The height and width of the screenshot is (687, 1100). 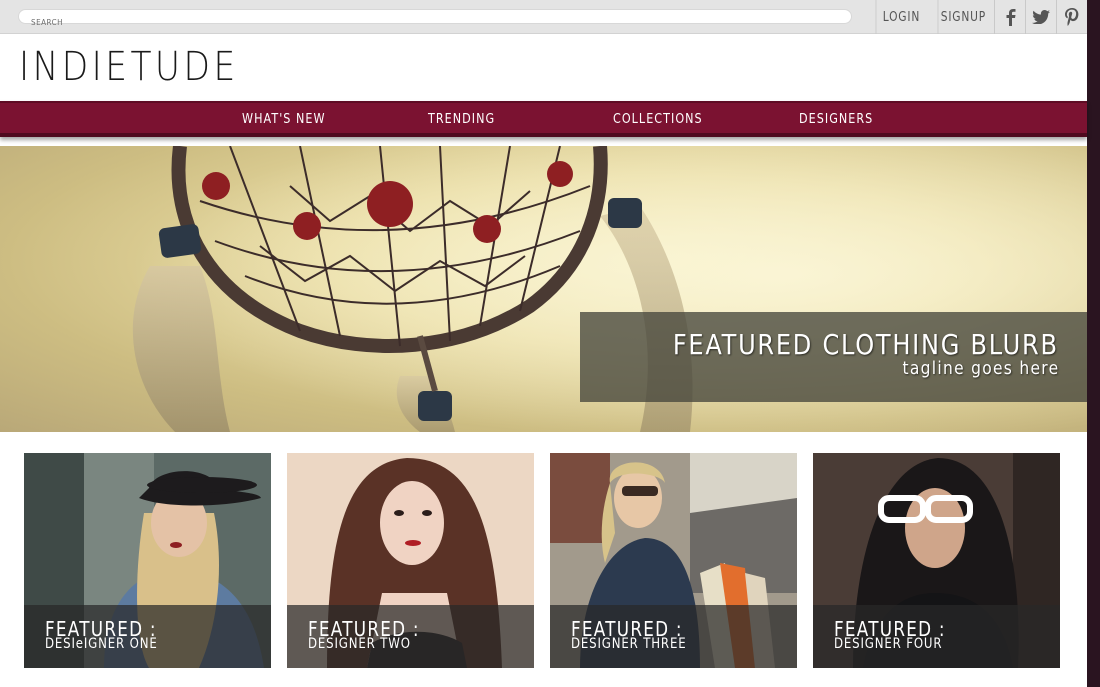 I want to click on site-logo: INDIETUDE, so click(x=129, y=67).